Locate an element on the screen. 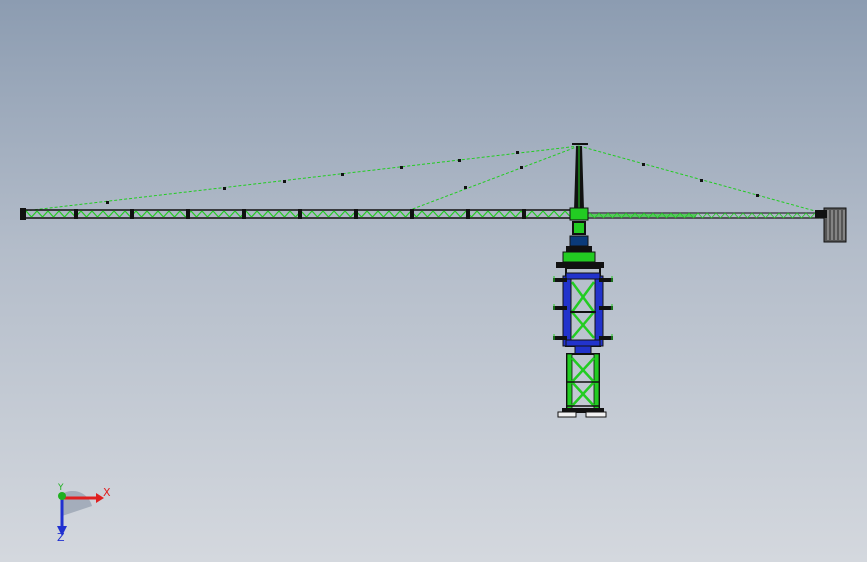 This screenshot has height=562, width=867. y-axis-icon is located at coordinates (62, 496).